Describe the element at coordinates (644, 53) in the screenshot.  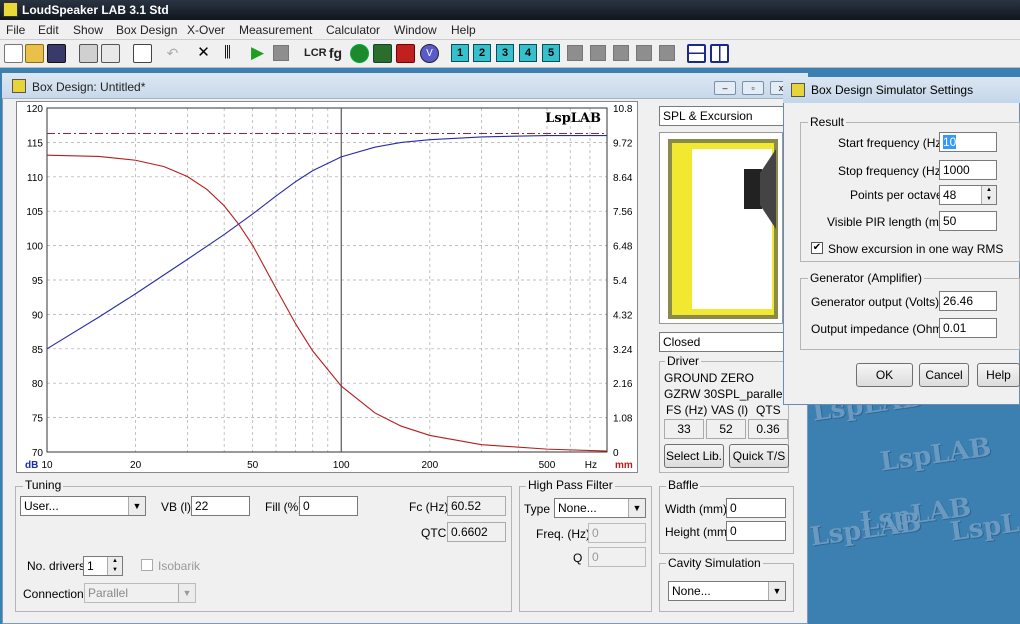
I see `gray-slot-4-icon` at that location.